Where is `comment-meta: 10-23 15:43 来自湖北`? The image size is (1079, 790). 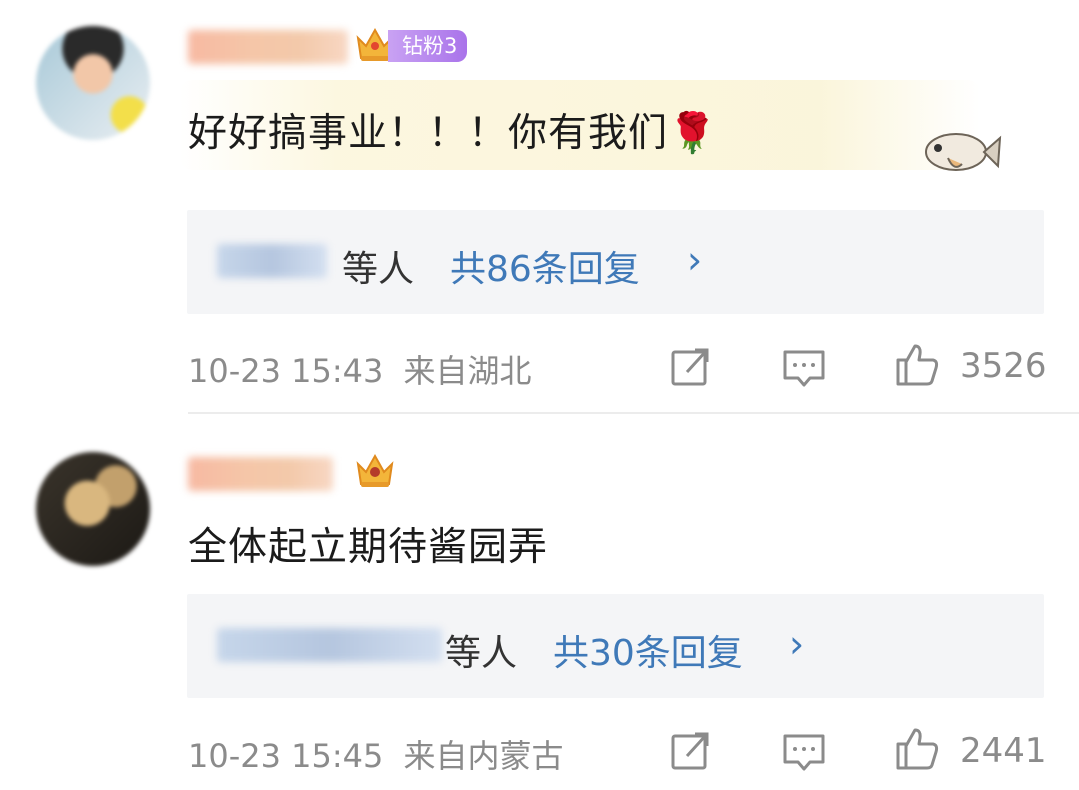
comment-meta: 10-23 15:43 来自湖北 is located at coordinates (360, 369).